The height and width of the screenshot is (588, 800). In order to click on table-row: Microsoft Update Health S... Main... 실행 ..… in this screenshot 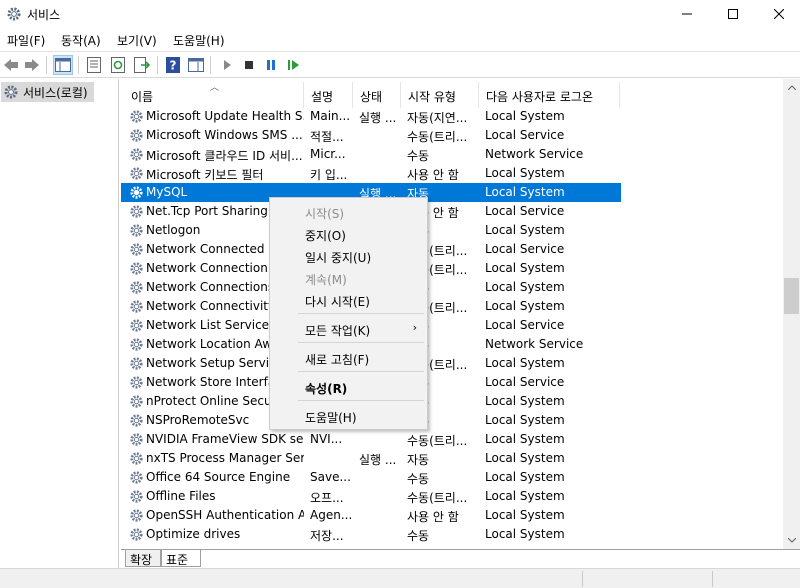, I will do `click(371, 116)`.